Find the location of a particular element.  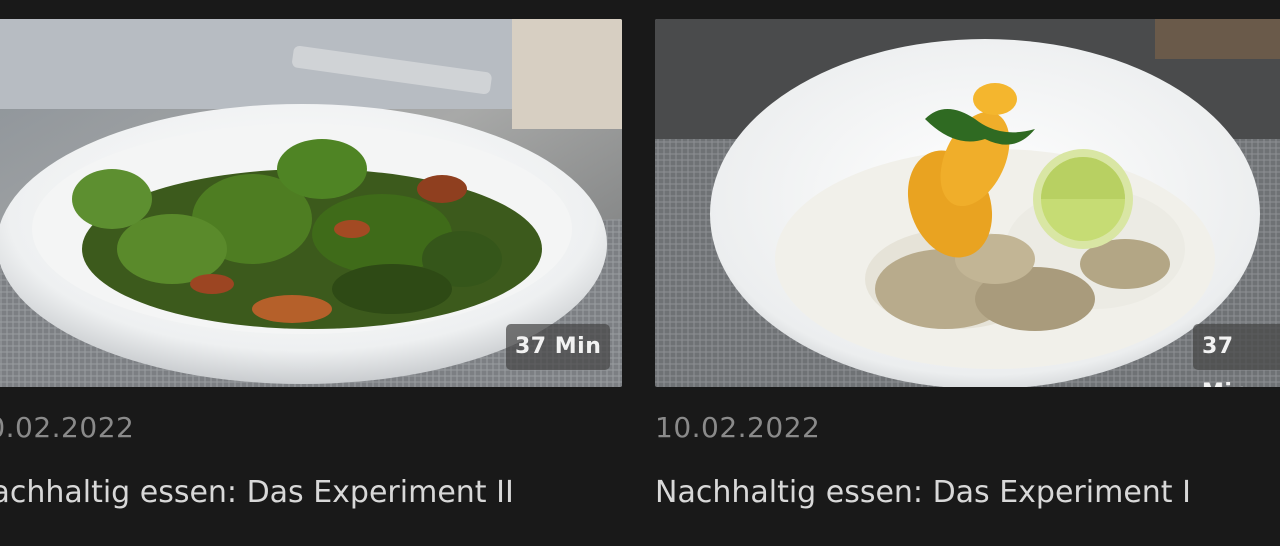

episode-title: Nachhaltig essen: Das Experiment I is located at coordinates (923, 492).